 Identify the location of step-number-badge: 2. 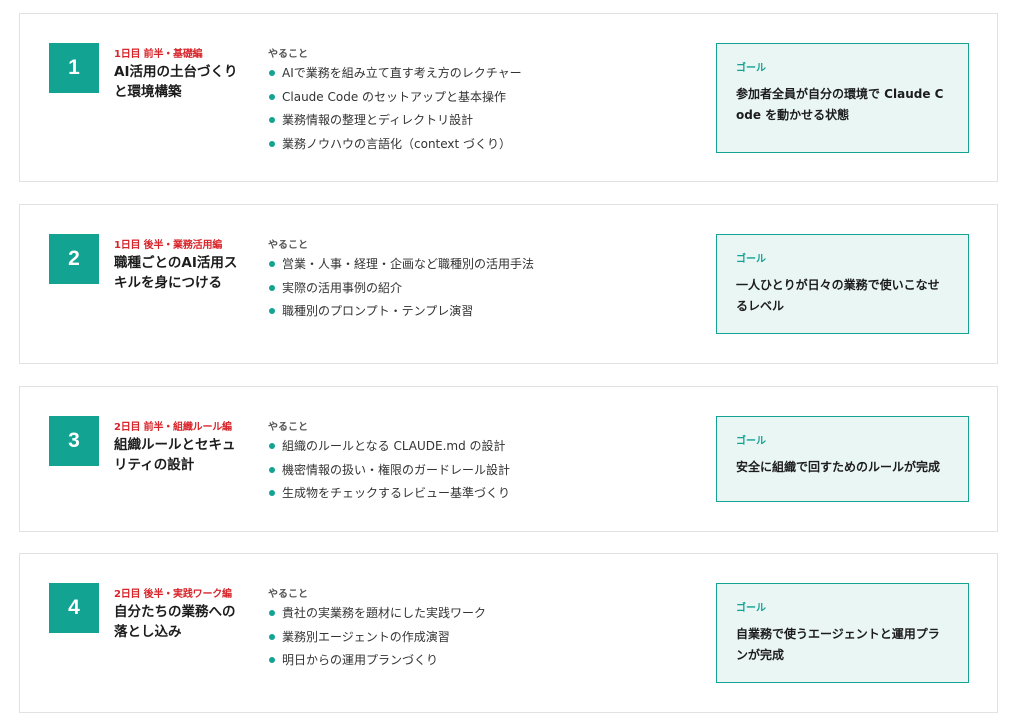
(74, 259).